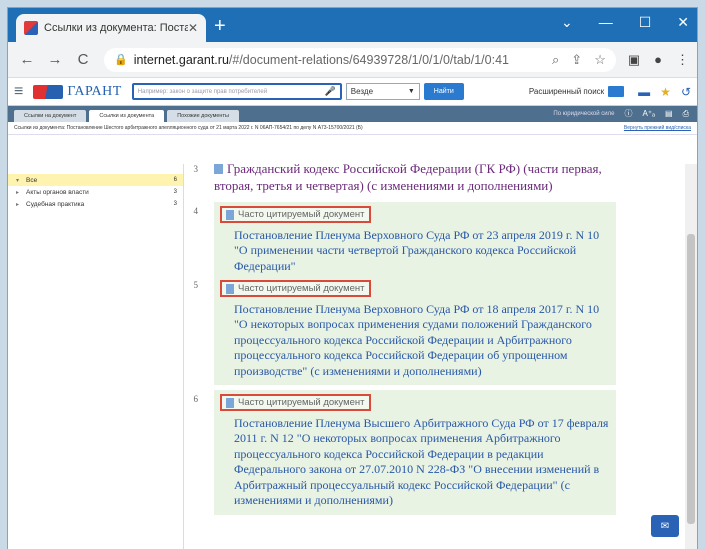  What do you see at coordinates (175, 180) in the screenshot?
I see `sidebar-item-count: 6` at bounding box center [175, 180].